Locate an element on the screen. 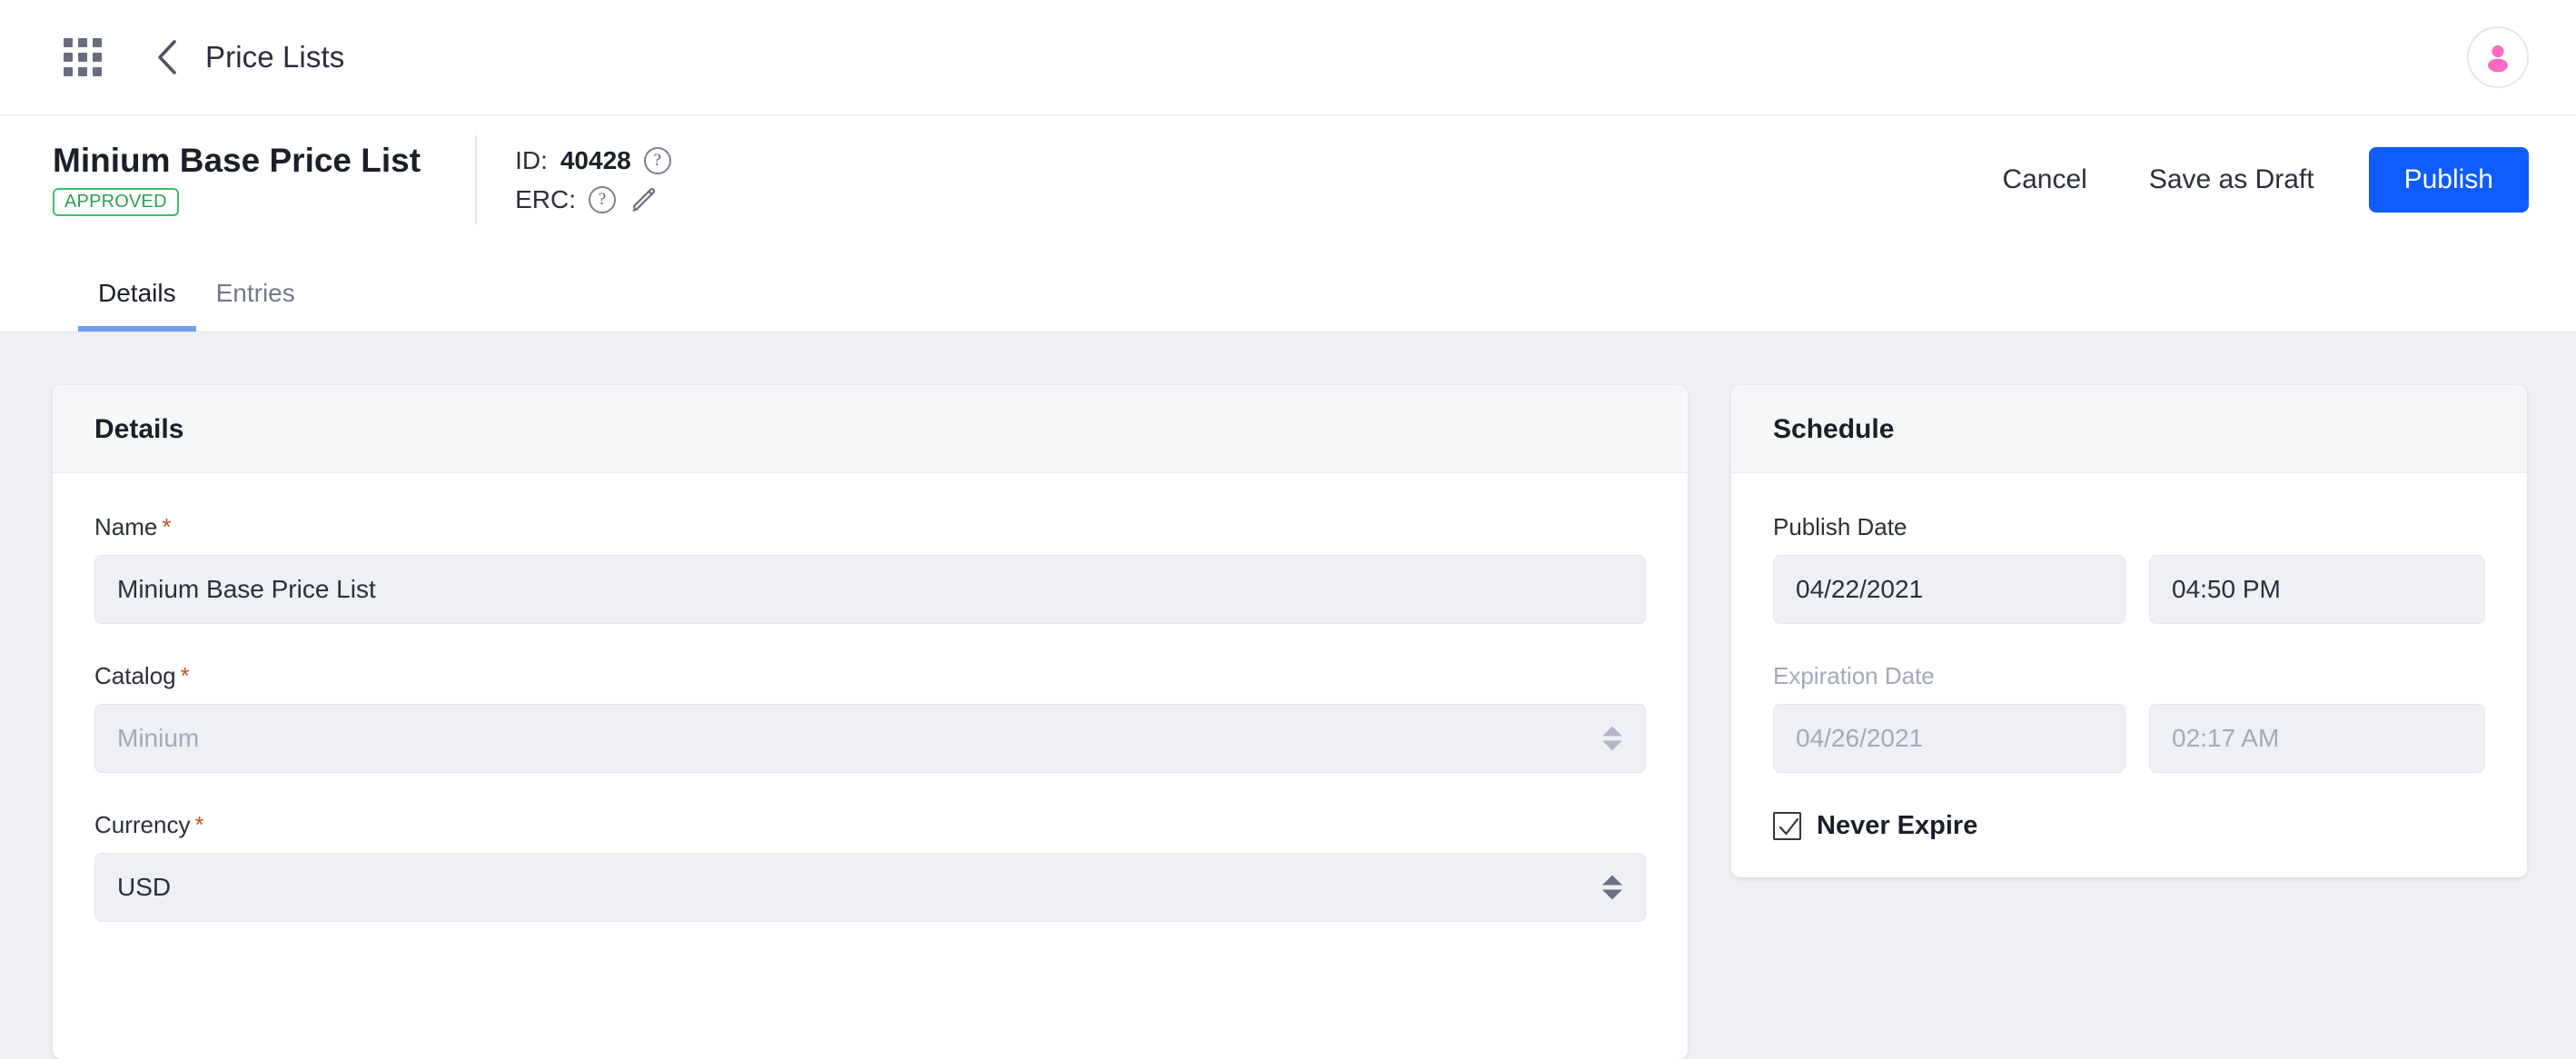  name-label-text: Name is located at coordinates (126, 526).